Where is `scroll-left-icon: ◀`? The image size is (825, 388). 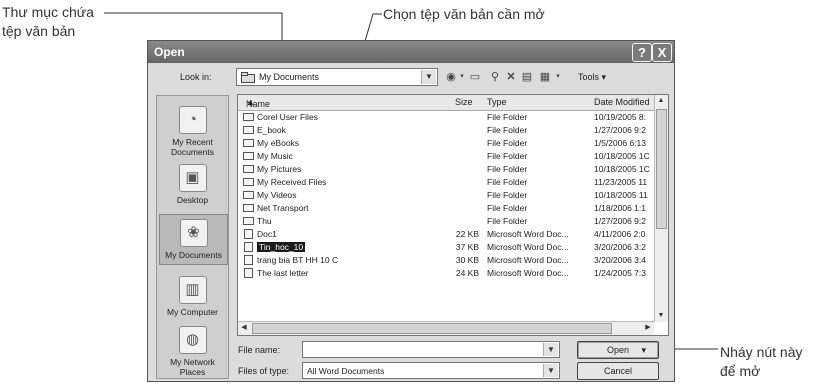 scroll-left-icon: ◀ is located at coordinates (244, 328).